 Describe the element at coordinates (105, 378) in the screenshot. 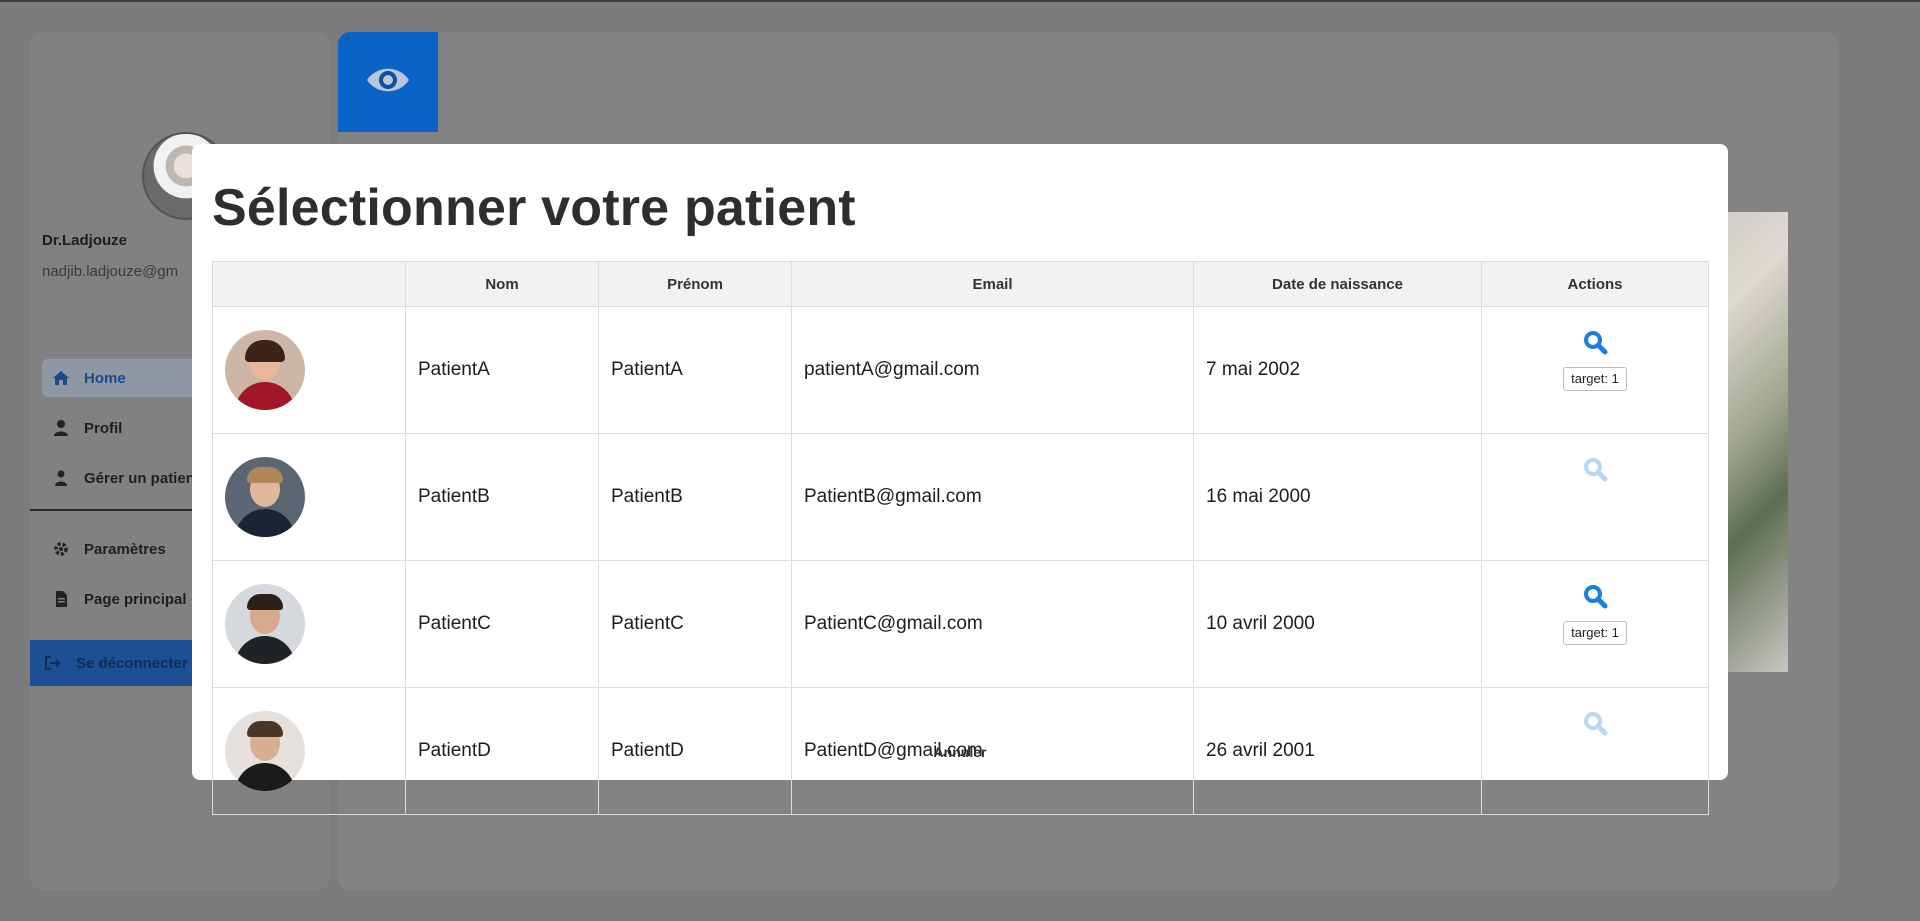

I see `sidebar-item-label: Home` at that location.